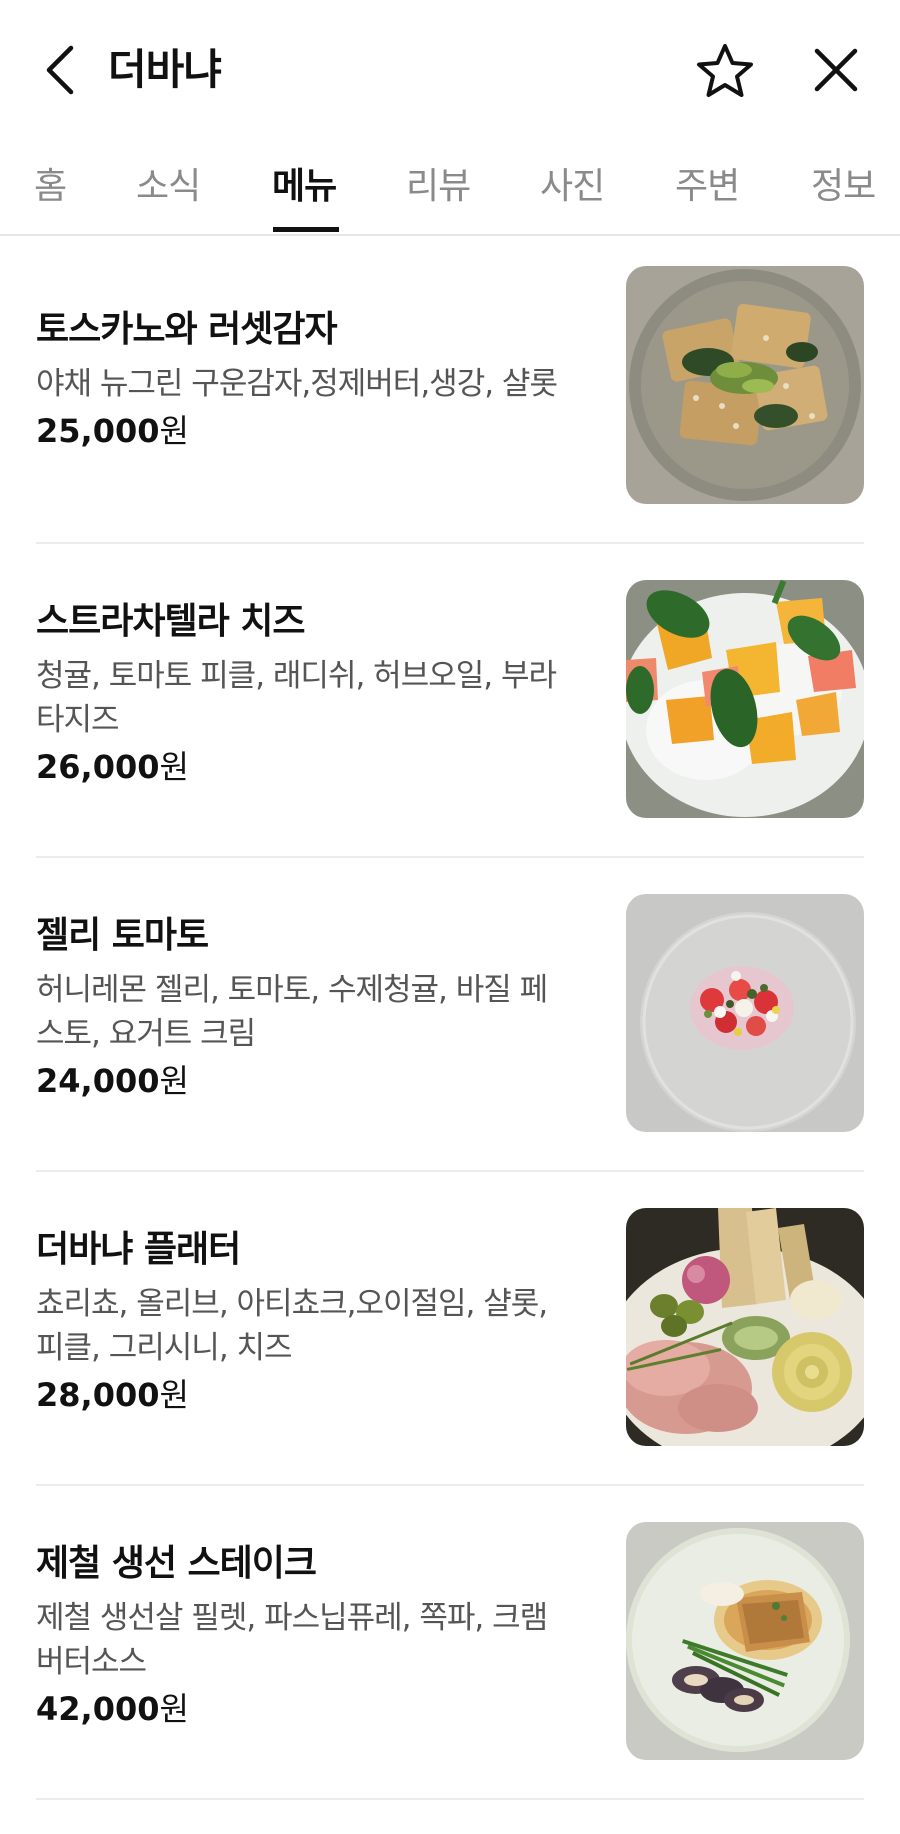  Describe the element at coordinates (292, 990) in the screenshot. I see `menu-item-description-line: 허니레몬 젤리, 토마토, 수제청귤, 바질 페` at that location.